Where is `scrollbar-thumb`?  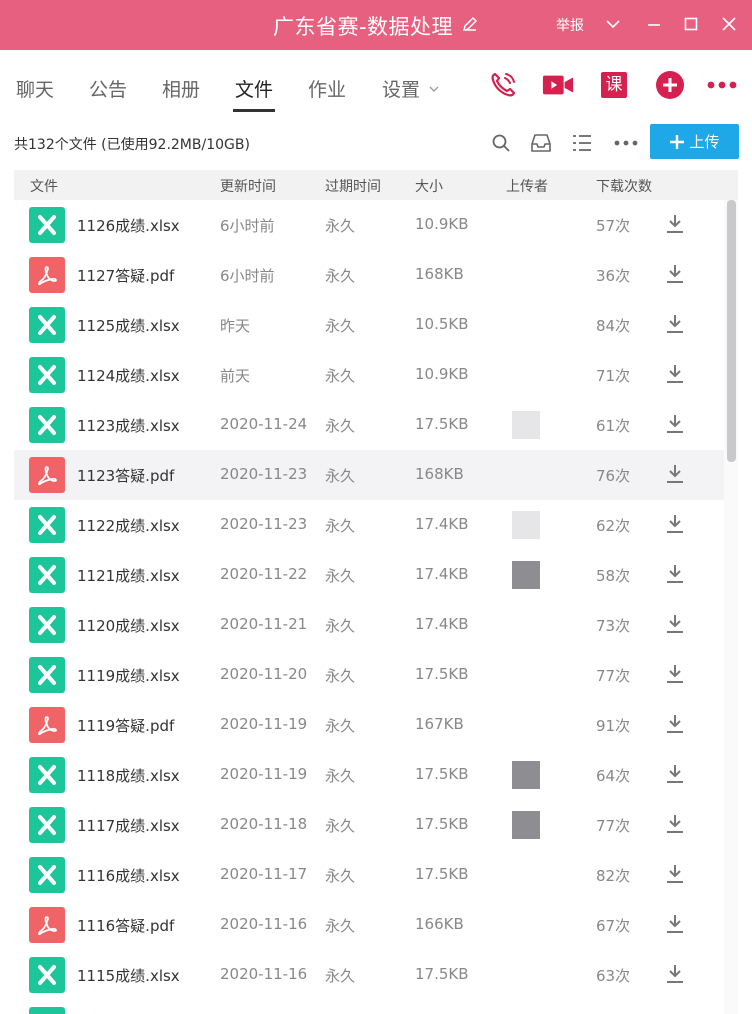 scrollbar-thumb is located at coordinates (731, 331).